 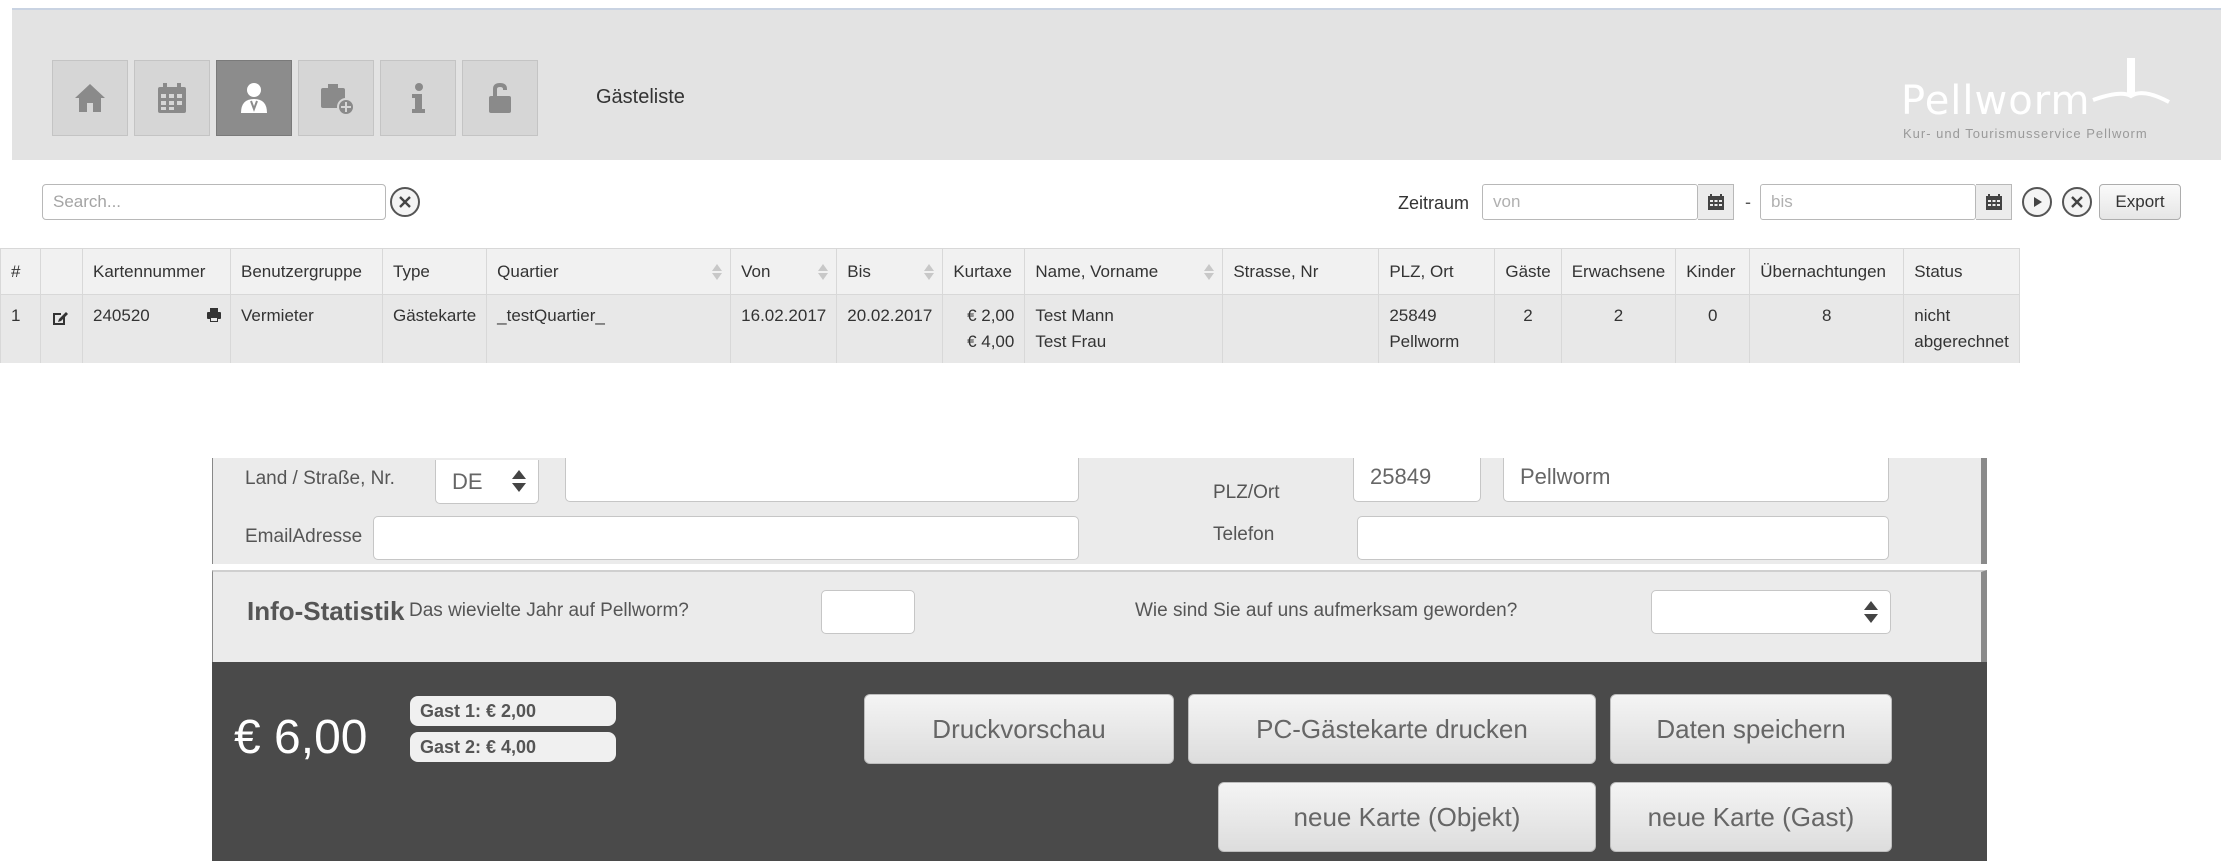 I want to click on date-to-calendar-button, so click(x=1994, y=202).